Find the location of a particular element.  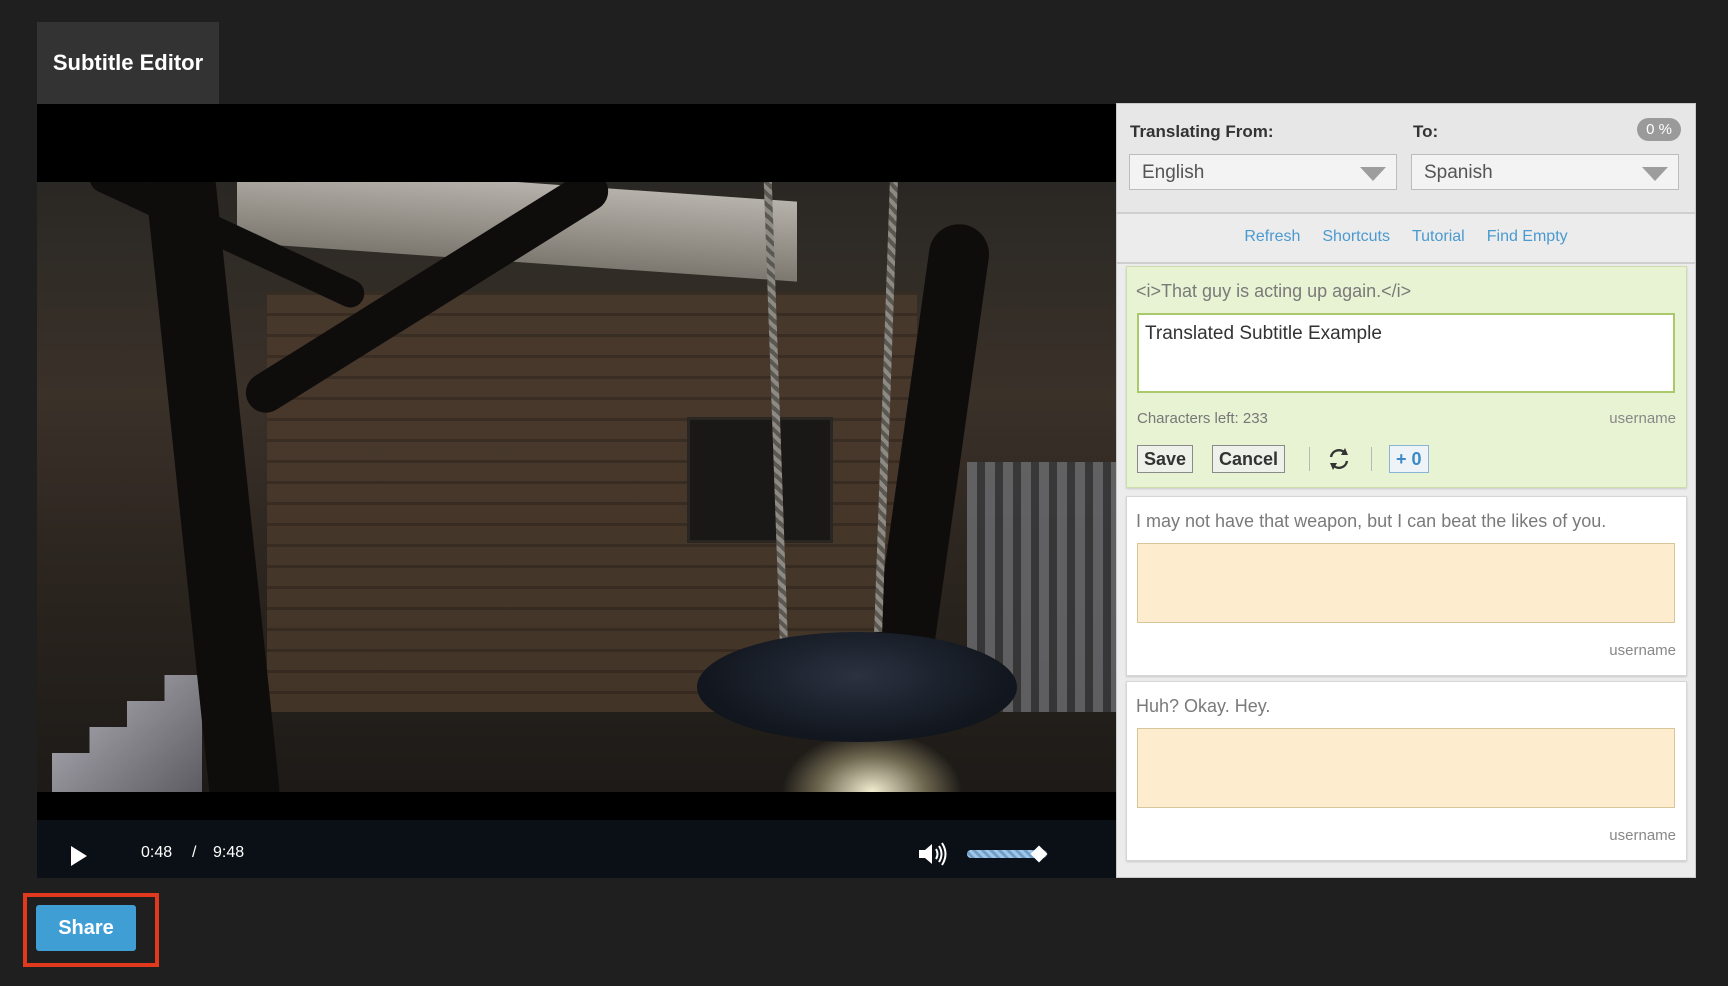

progress-badge: 0 % is located at coordinates (1659, 129).